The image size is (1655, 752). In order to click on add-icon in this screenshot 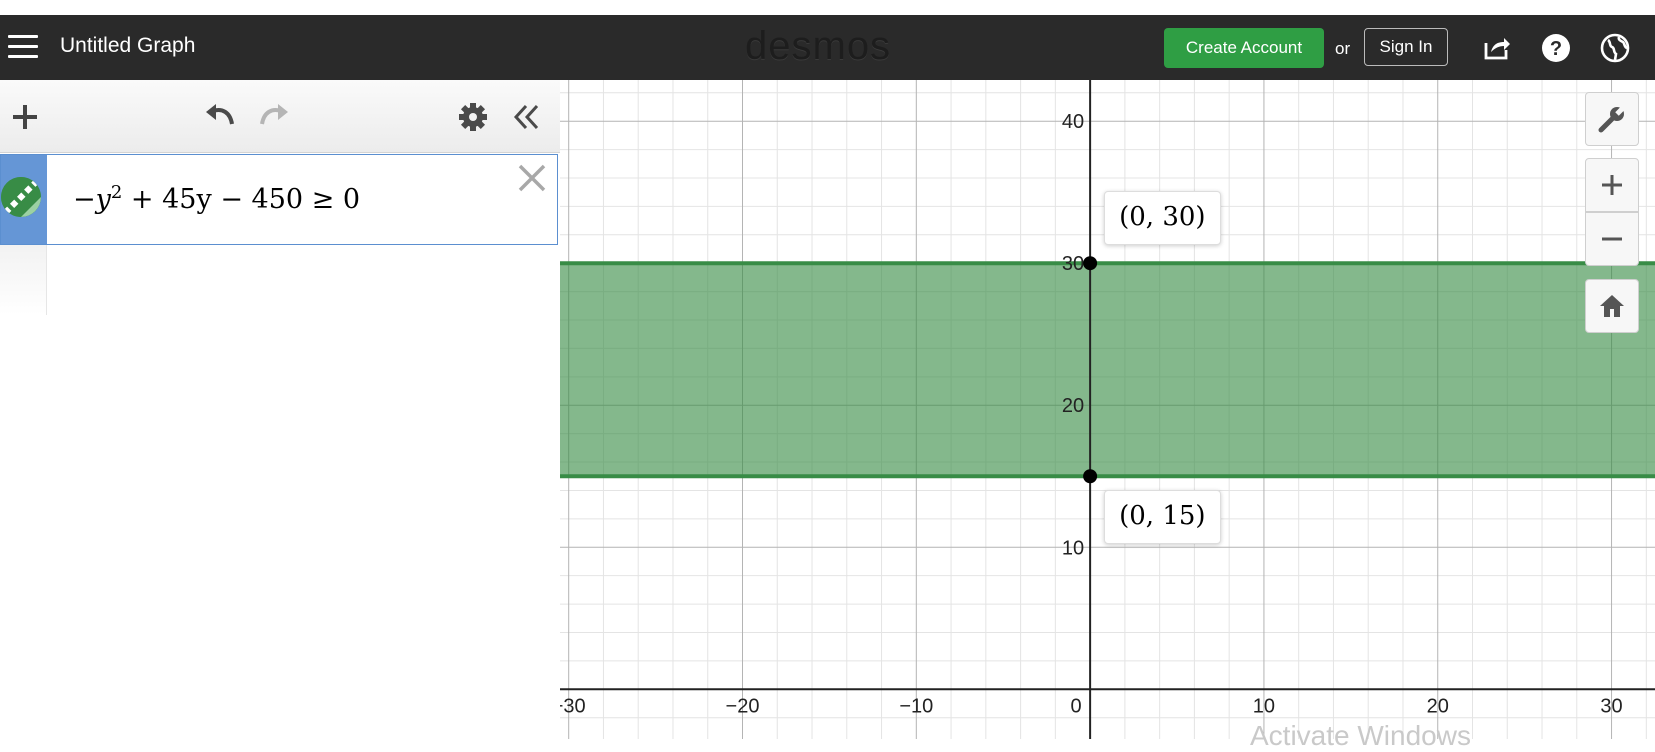, I will do `click(25, 117)`.